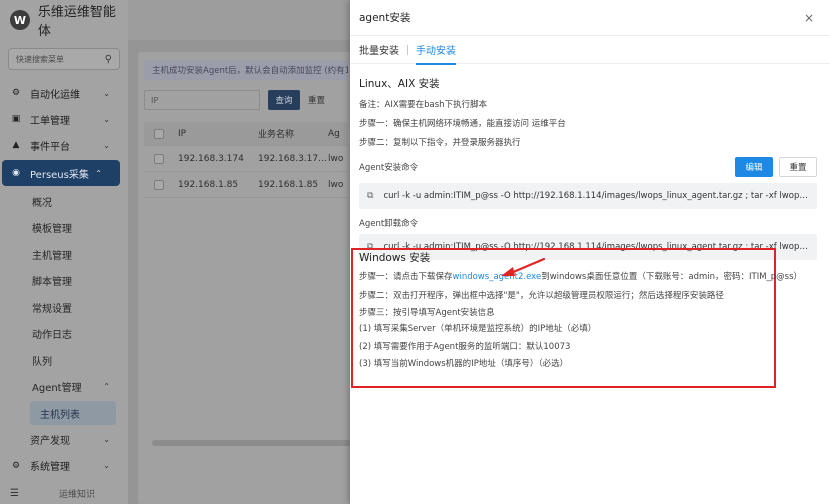  What do you see at coordinates (159, 133) in the screenshot?
I see `select-all-checkbox` at bounding box center [159, 133].